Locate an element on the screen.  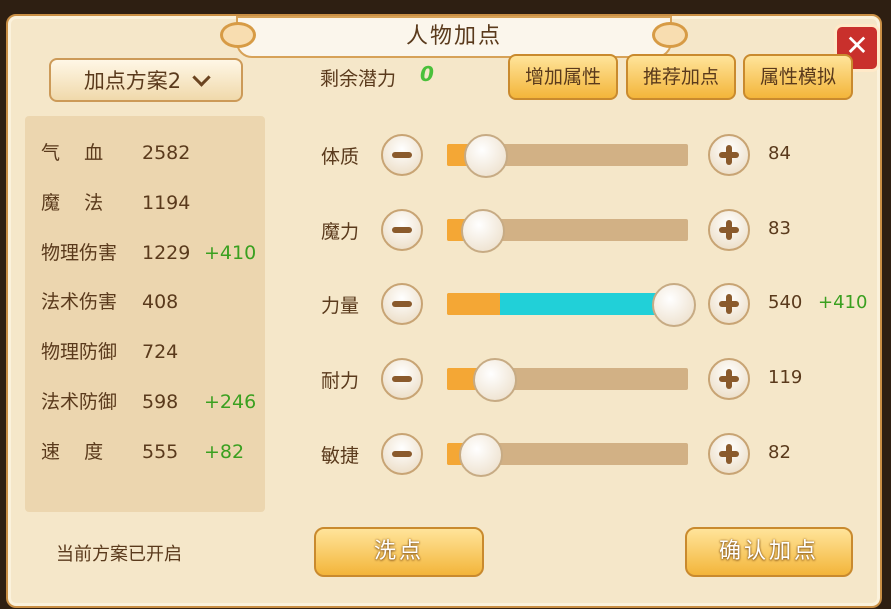
dialog-title: 人物加点 is located at coordinates (453, 36).